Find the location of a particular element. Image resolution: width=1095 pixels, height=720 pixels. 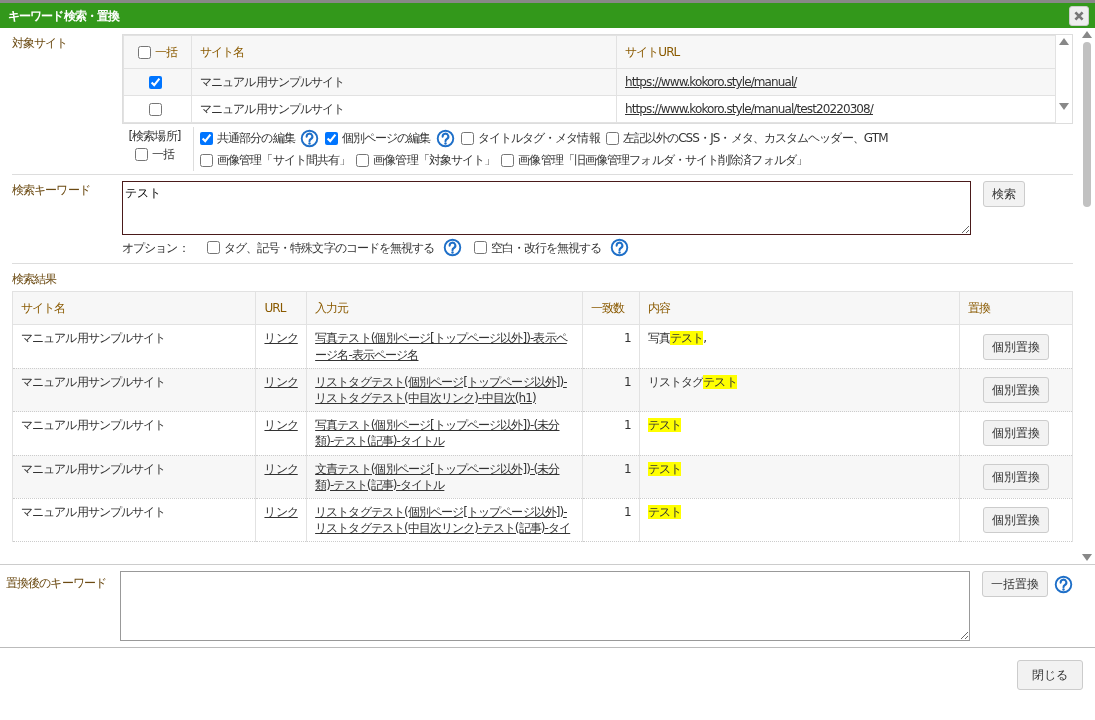

checkbox-label: タグ、記号・特殊文字のコードを無視する is located at coordinates (329, 248).